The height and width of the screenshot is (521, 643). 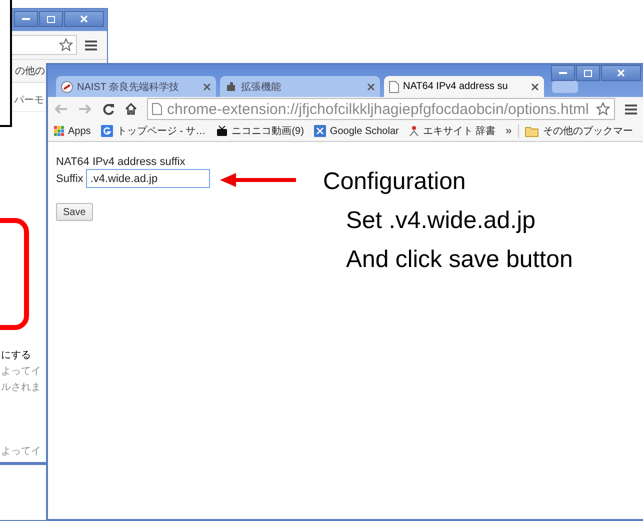 I want to click on tv-icon, so click(x=222, y=131).